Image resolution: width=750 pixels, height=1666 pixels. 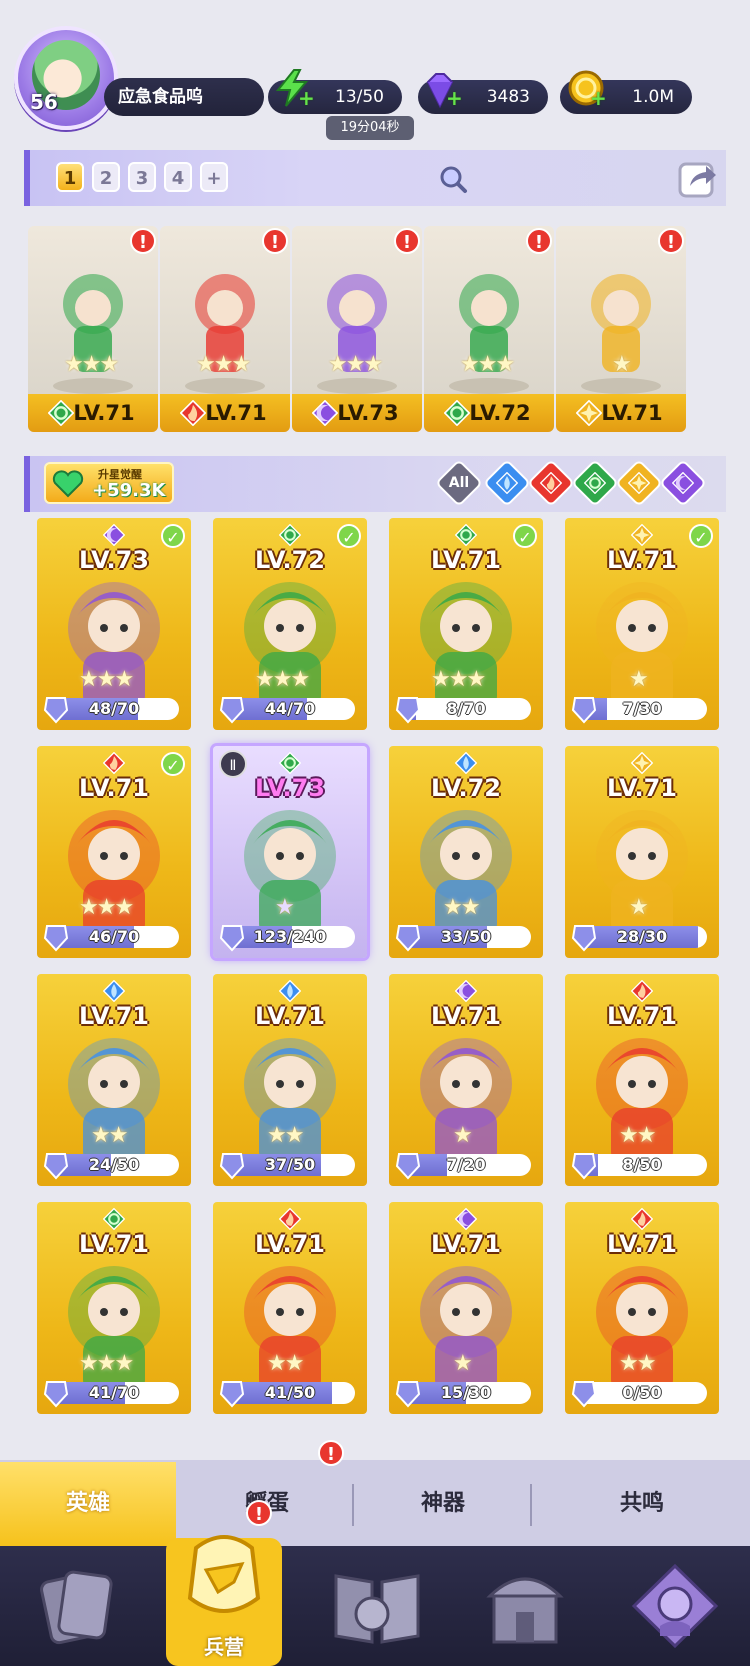 What do you see at coordinates (224, 1647) in the screenshot?
I see `barracks-label: 兵营` at bounding box center [224, 1647].